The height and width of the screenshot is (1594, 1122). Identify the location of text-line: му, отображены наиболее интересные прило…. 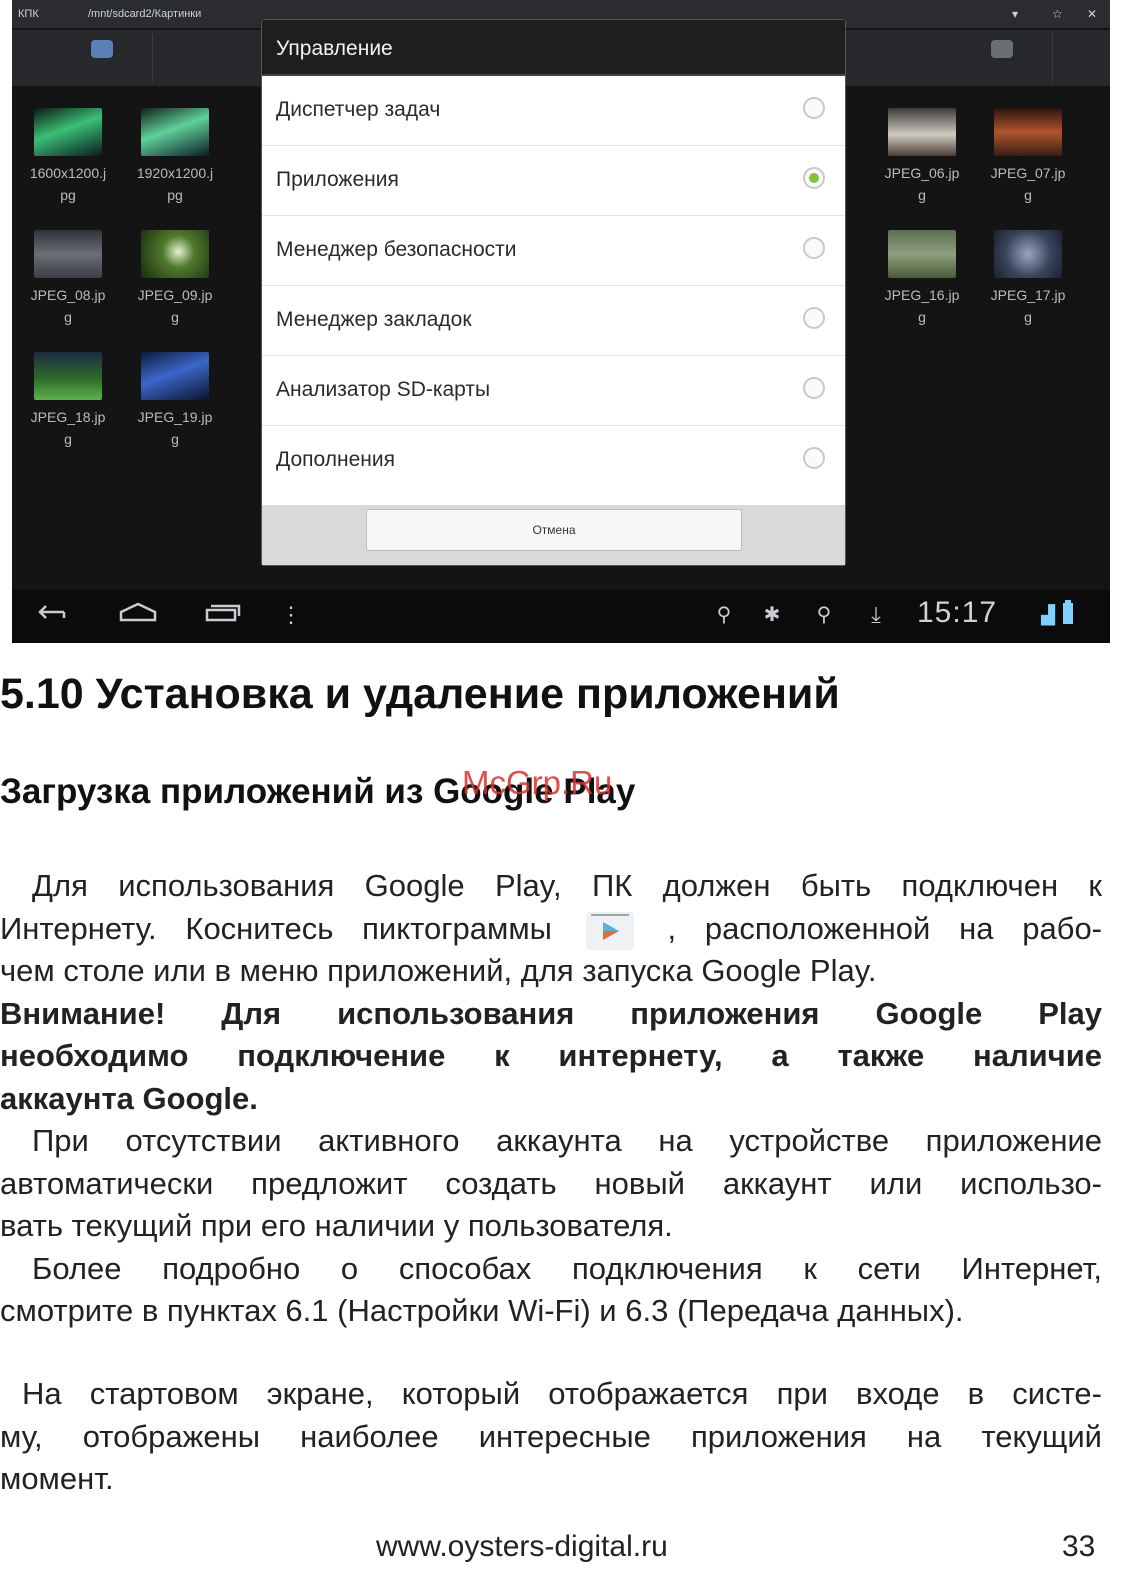
(551, 1436).